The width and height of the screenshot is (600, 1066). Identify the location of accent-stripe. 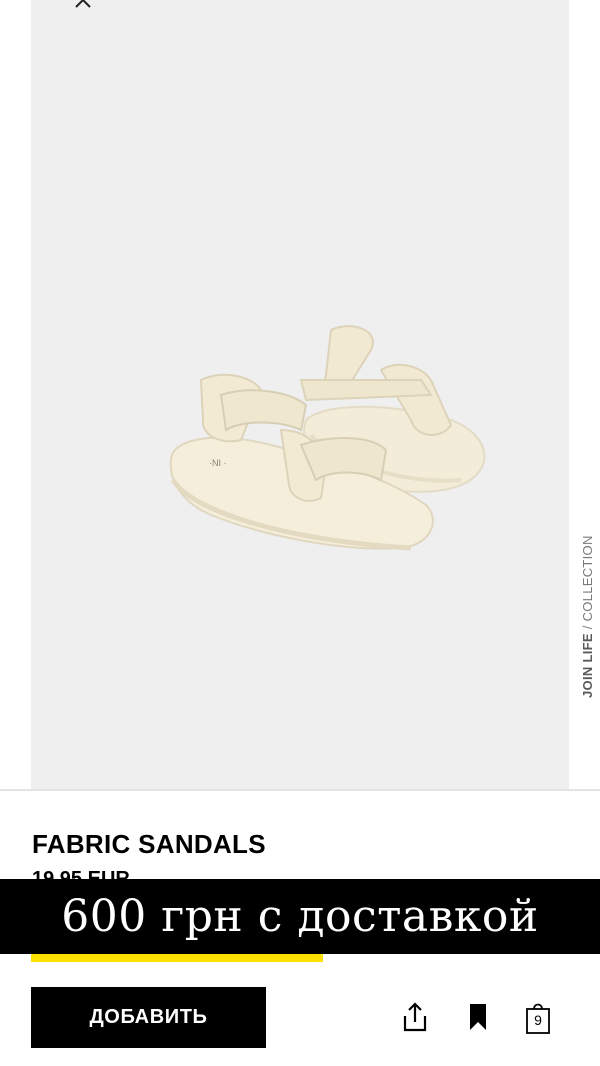
(177, 958).